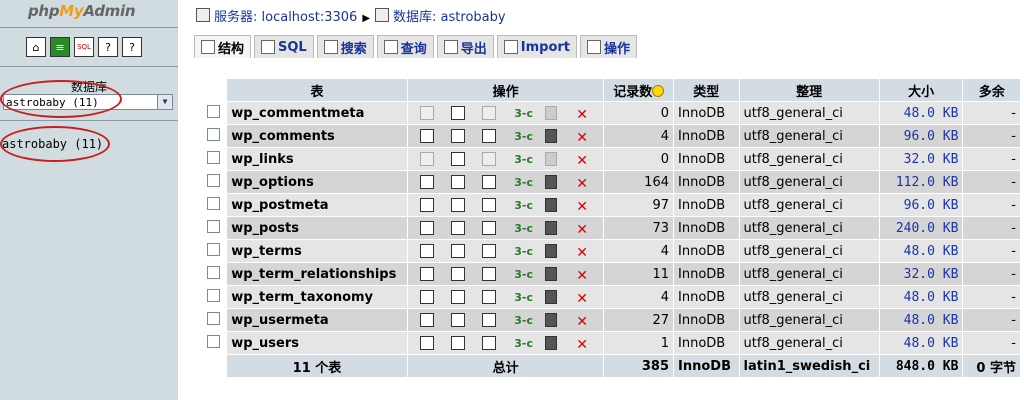 The width and height of the screenshot is (1024, 400). Describe the element at coordinates (36, 47) in the screenshot. I see `home-icon: ⌂` at that location.